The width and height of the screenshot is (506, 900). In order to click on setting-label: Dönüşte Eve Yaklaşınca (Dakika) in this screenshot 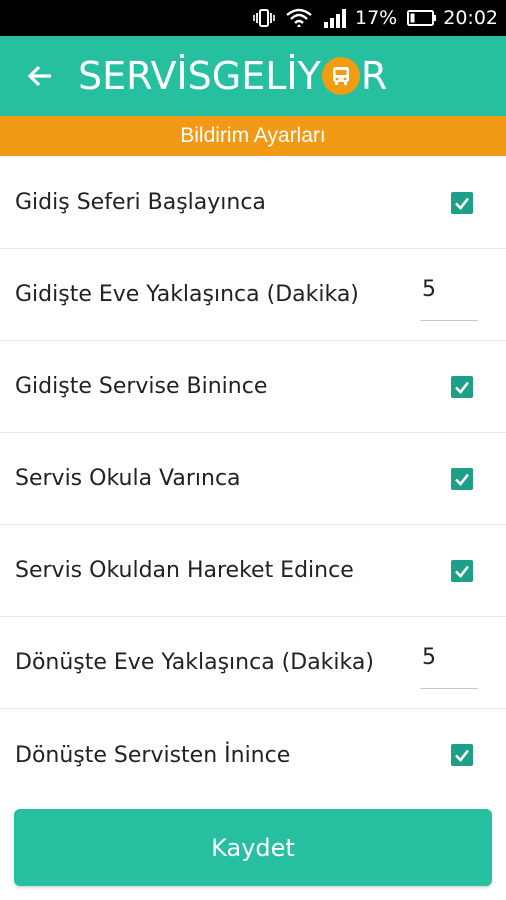, I will do `click(194, 662)`.